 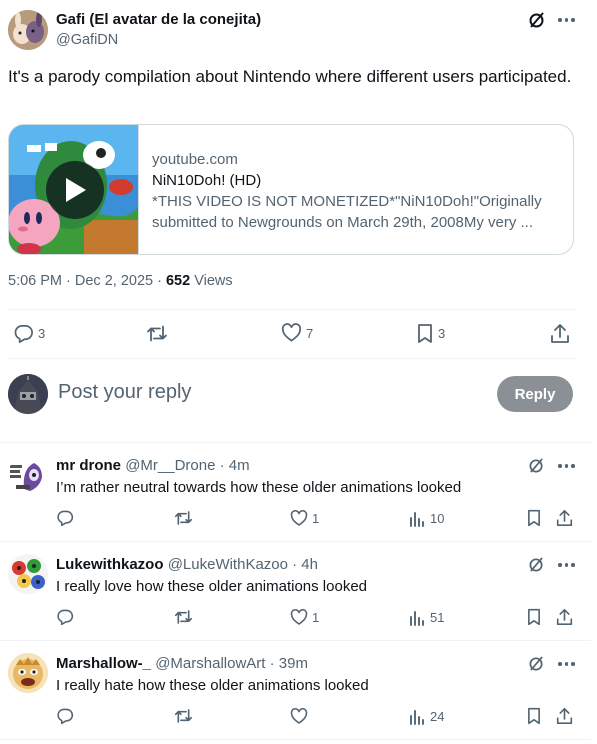 I want to click on views-count: 652, so click(x=178, y=281).